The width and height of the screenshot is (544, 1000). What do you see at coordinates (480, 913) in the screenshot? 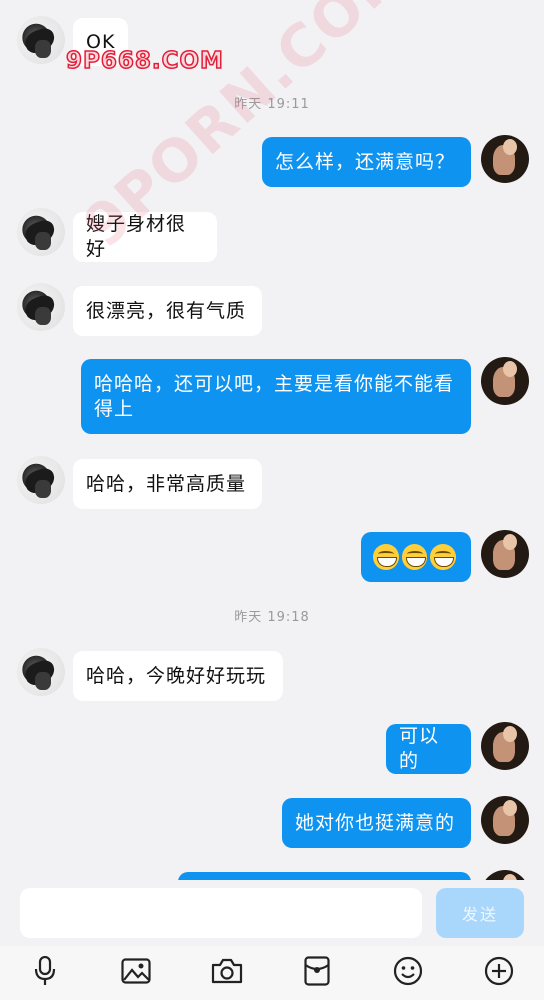
I see `send-button: 发送` at bounding box center [480, 913].